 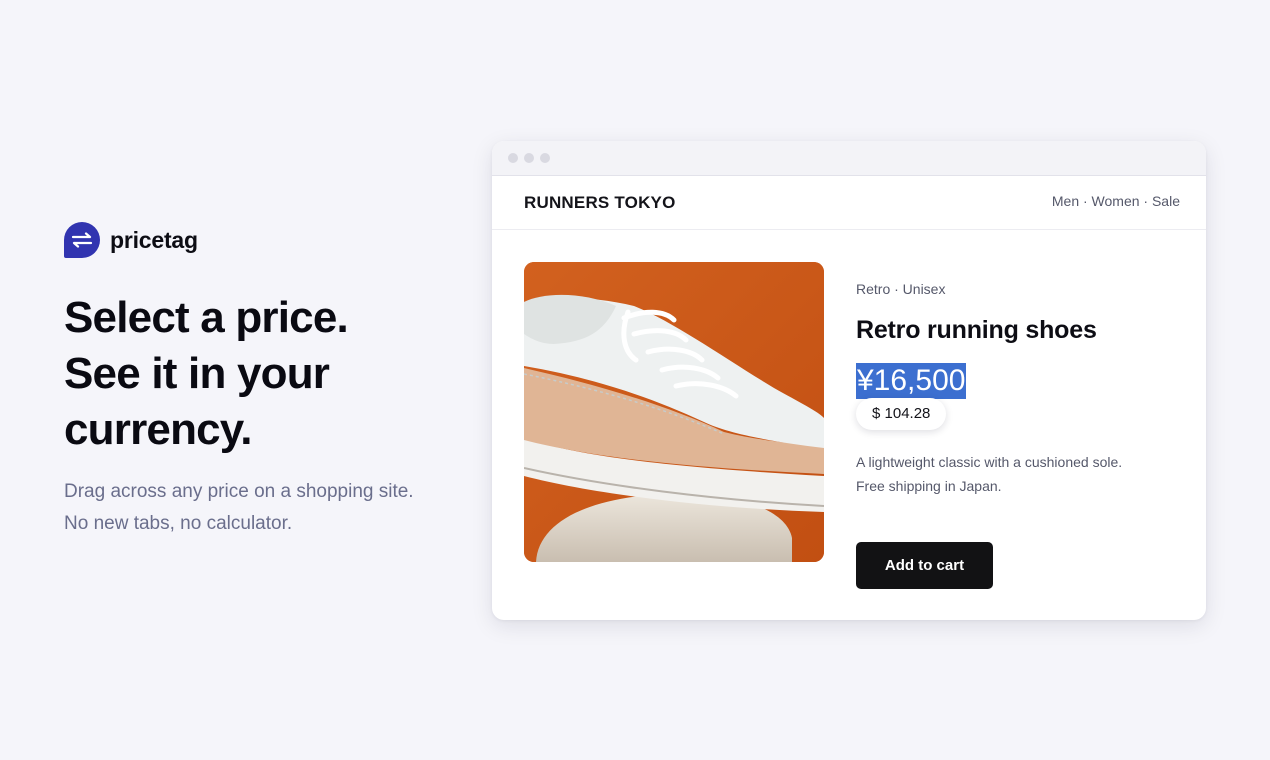 I want to click on headline-line: currency., so click(x=158, y=429).